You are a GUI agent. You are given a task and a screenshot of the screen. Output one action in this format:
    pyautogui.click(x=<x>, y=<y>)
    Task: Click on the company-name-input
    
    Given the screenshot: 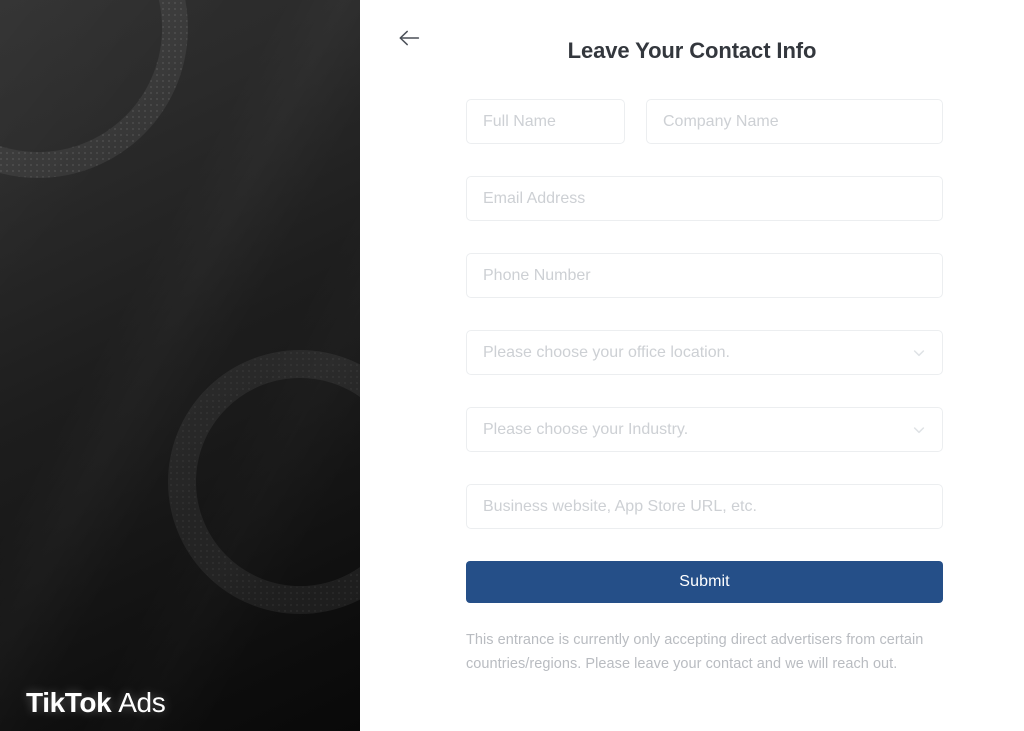 What is the action you would take?
    pyautogui.click(x=794, y=121)
    